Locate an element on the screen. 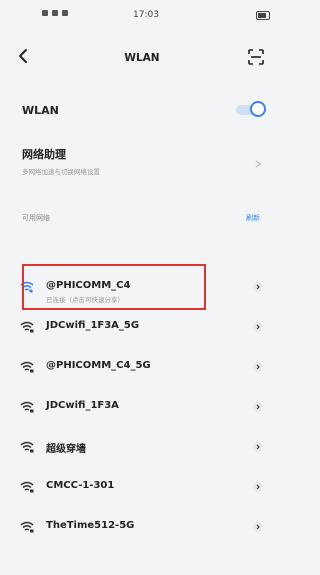  wifi-item: 超级穿墙 is located at coordinates (142, 448).